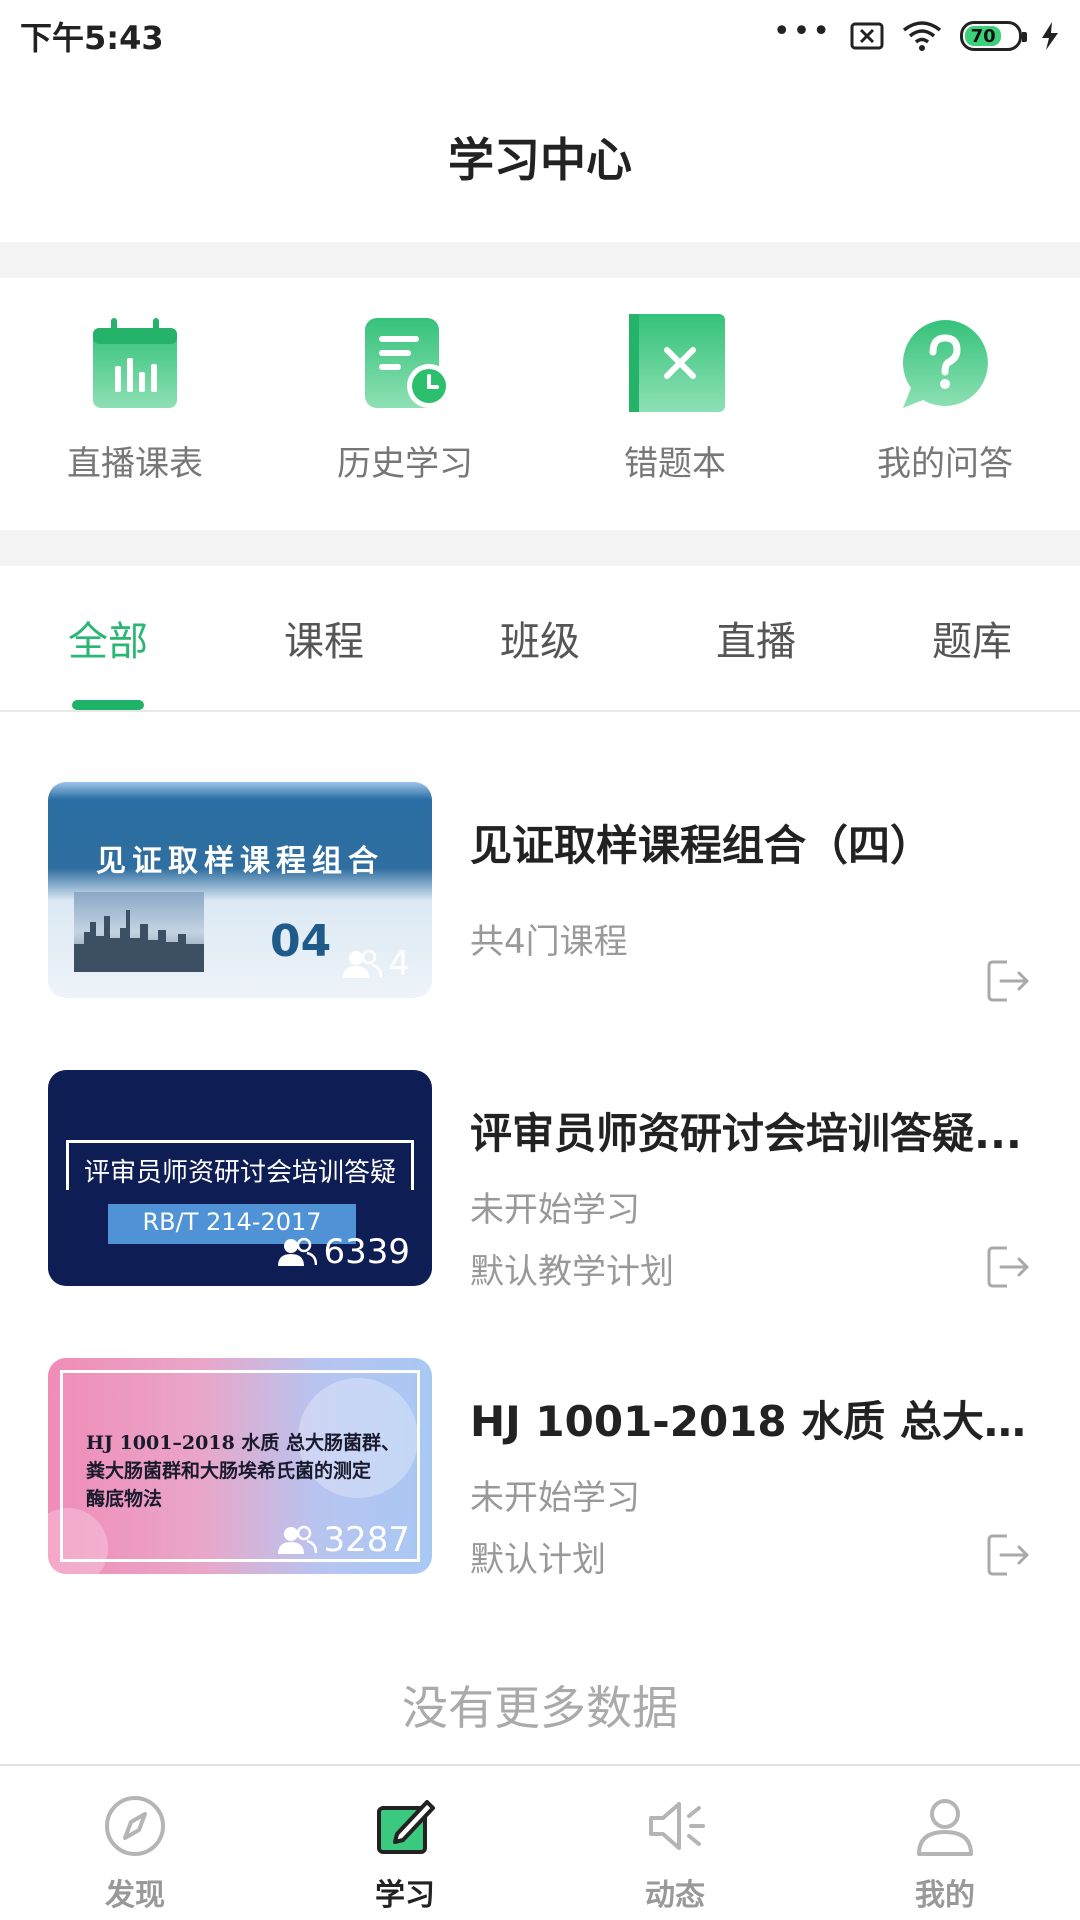  What do you see at coordinates (983, 36) in the screenshot?
I see `battery-level: 70` at bounding box center [983, 36].